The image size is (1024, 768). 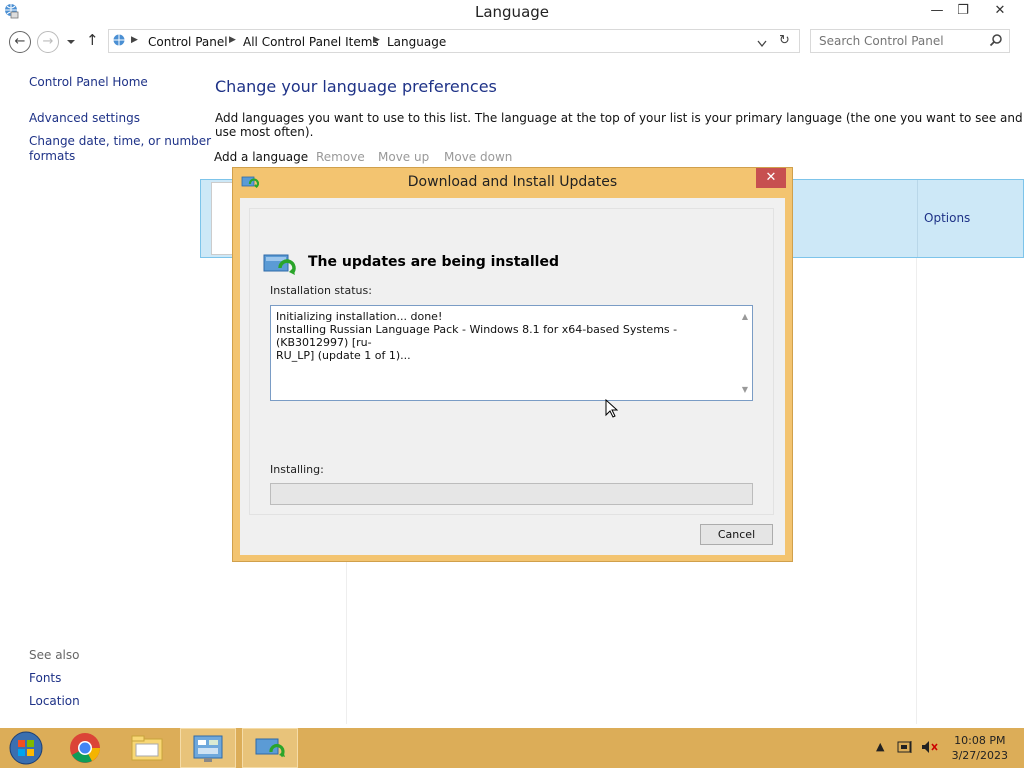 What do you see at coordinates (979, 755) in the screenshot?
I see `clock-date: 3/27/2023` at bounding box center [979, 755].